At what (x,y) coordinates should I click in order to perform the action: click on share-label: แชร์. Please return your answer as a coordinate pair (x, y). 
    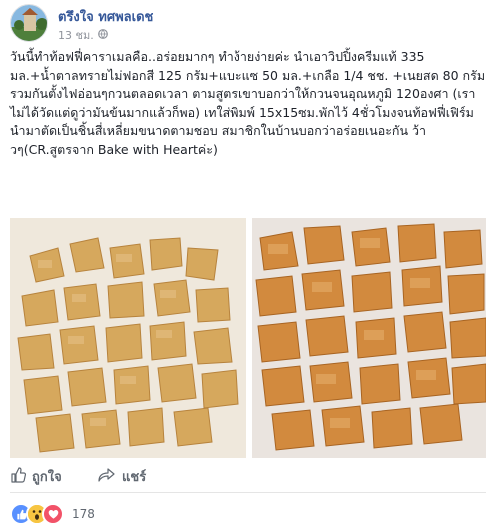
    Looking at the image, I should click on (134, 477).